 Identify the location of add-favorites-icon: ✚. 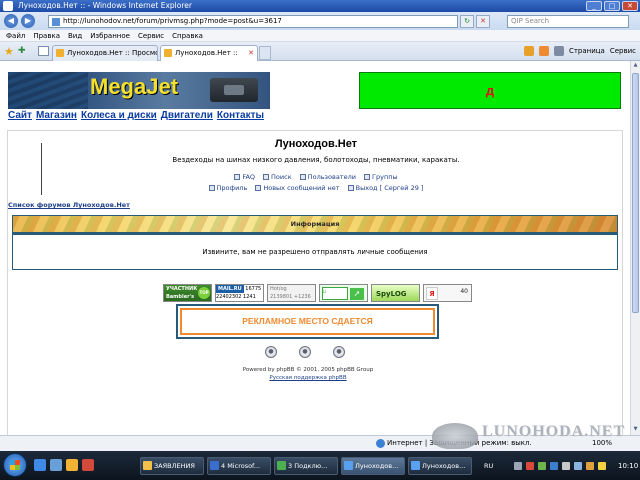
(22, 51).